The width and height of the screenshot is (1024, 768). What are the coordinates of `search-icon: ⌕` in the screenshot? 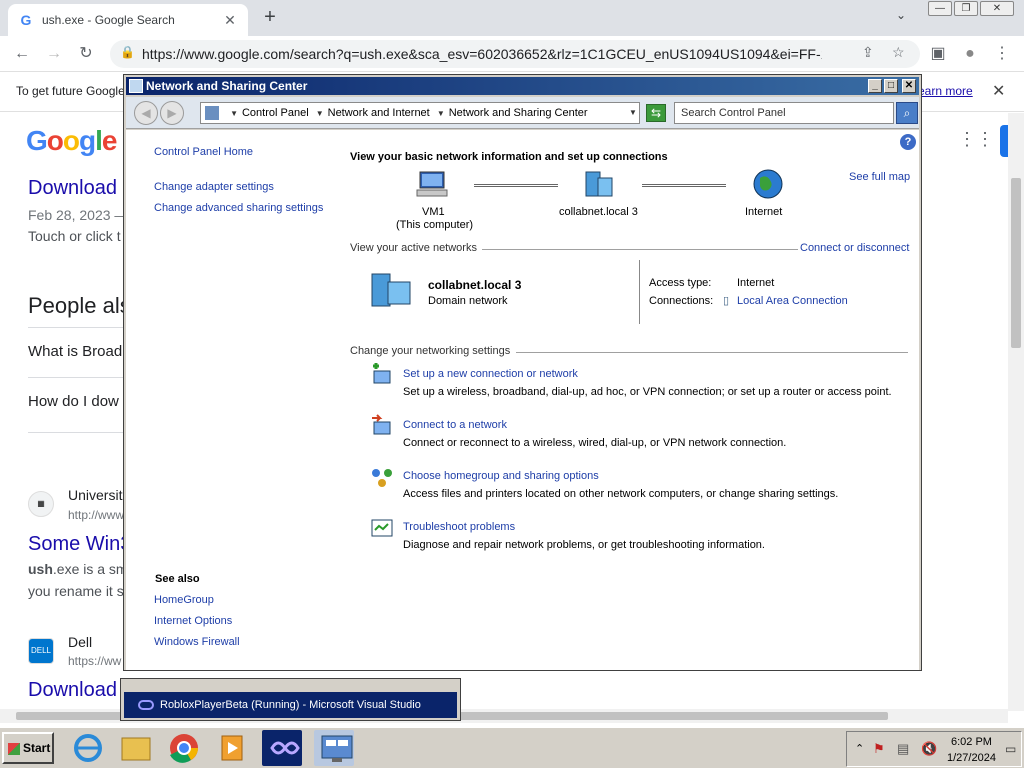 It's located at (907, 113).